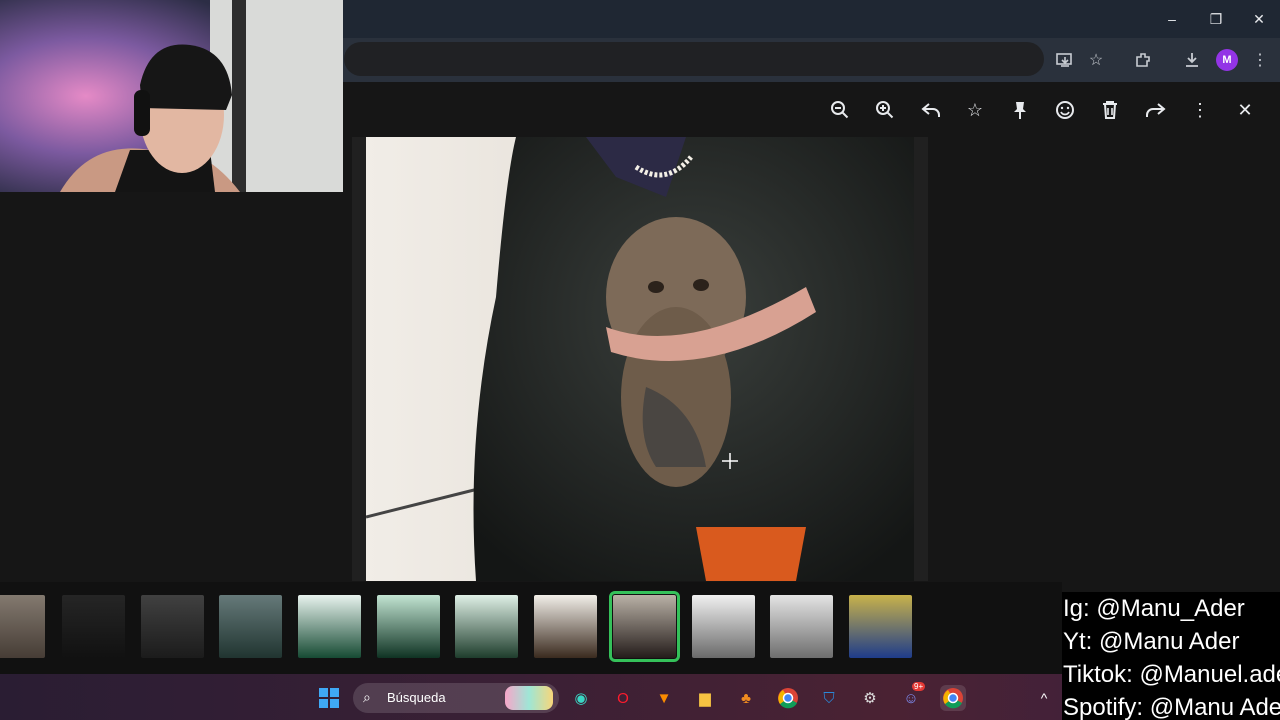 This screenshot has height=720, width=1280. I want to click on defender-icon: ⛉, so click(829, 698).